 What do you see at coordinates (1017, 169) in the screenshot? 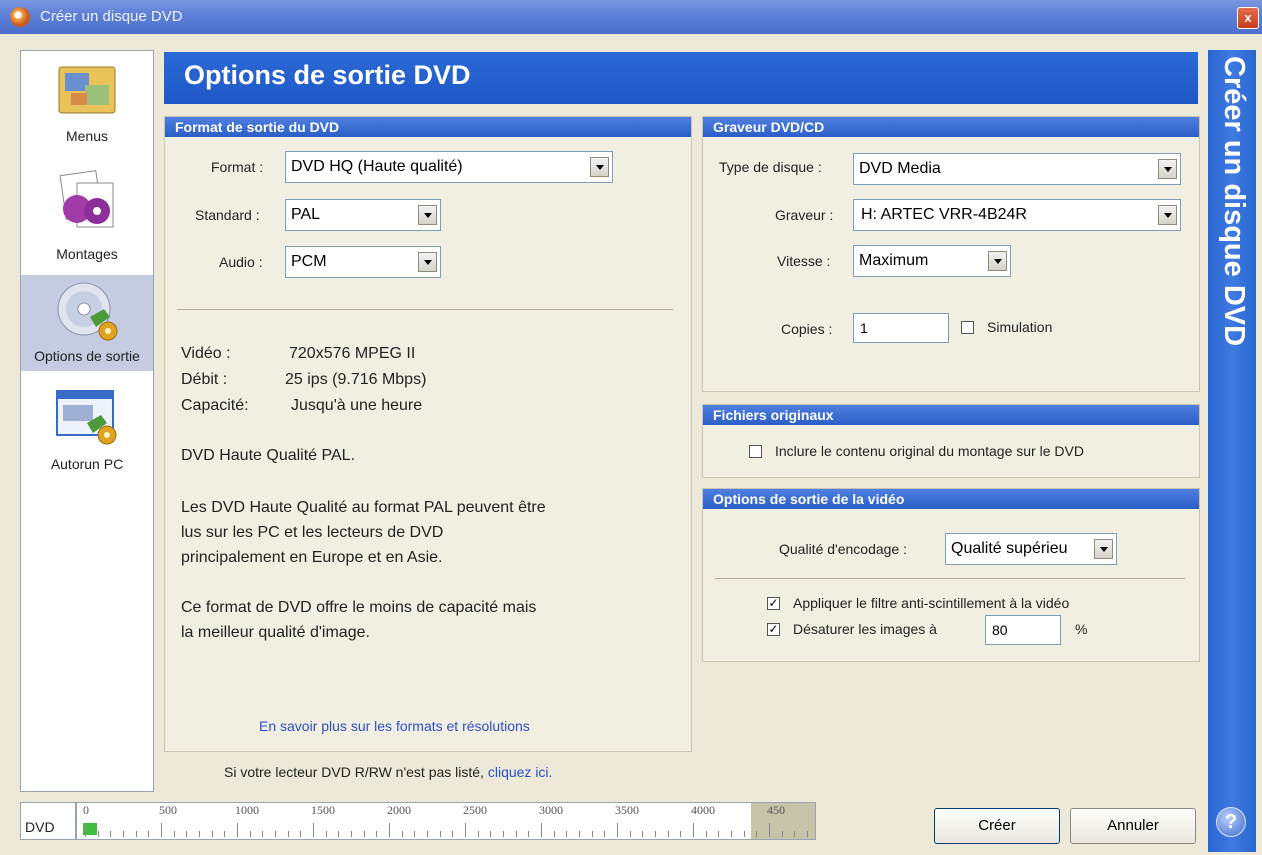
I see `disc-type-select: DVD Media` at bounding box center [1017, 169].